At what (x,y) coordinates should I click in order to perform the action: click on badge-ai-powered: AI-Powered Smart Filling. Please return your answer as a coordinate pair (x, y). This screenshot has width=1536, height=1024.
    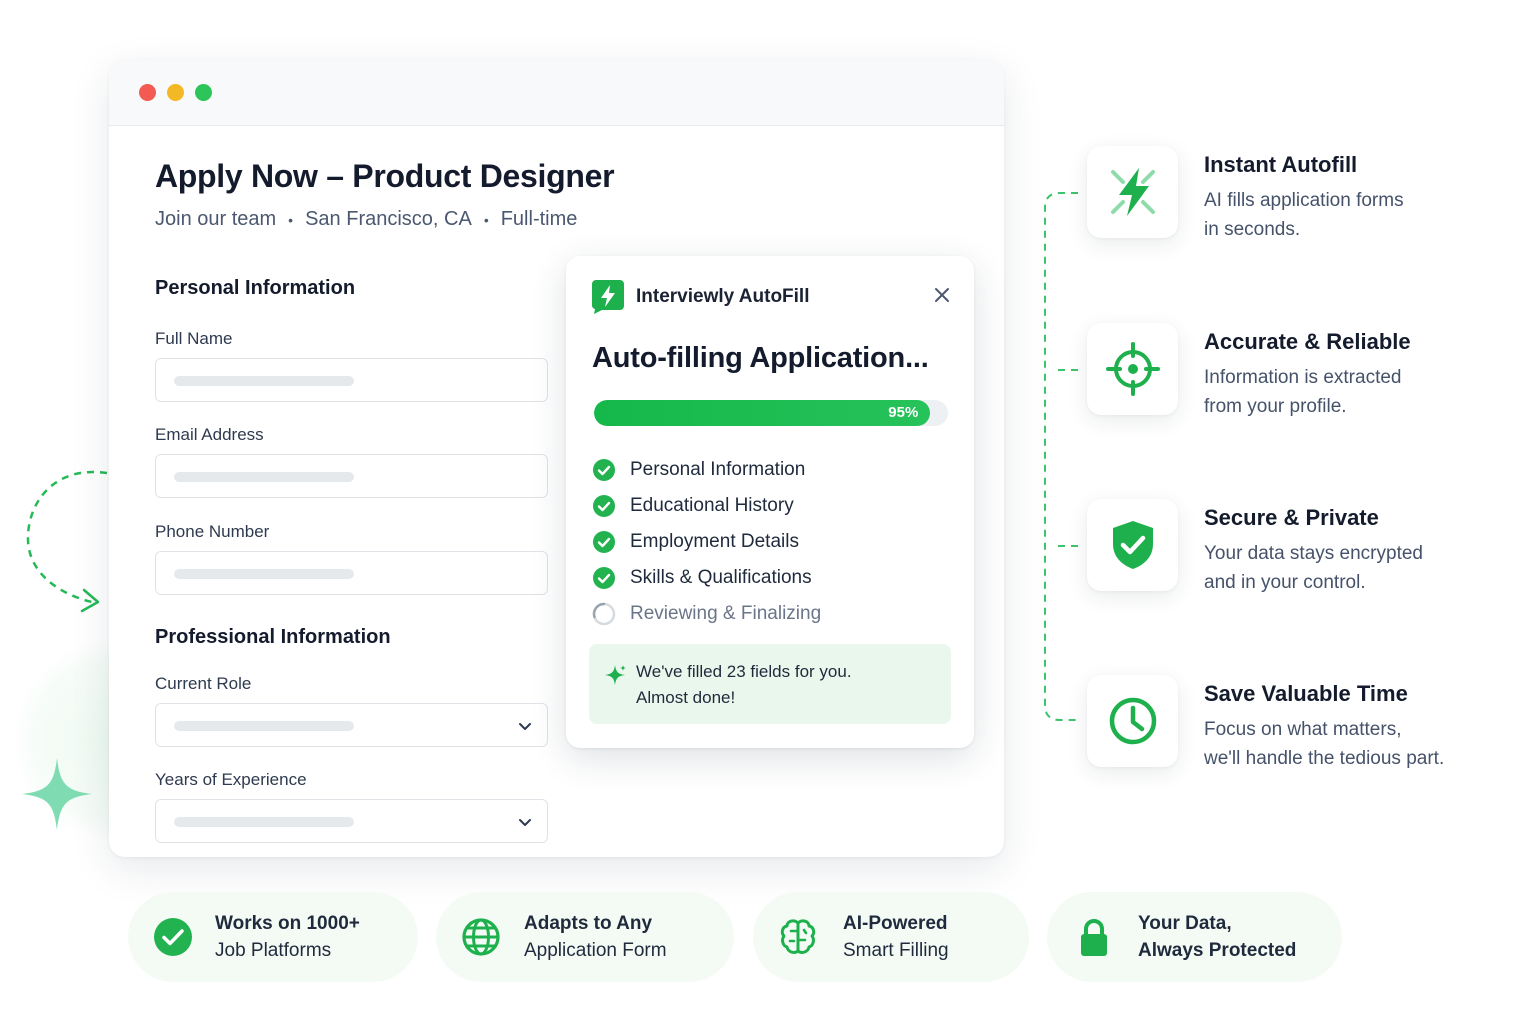
    Looking at the image, I should click on (891, 937).